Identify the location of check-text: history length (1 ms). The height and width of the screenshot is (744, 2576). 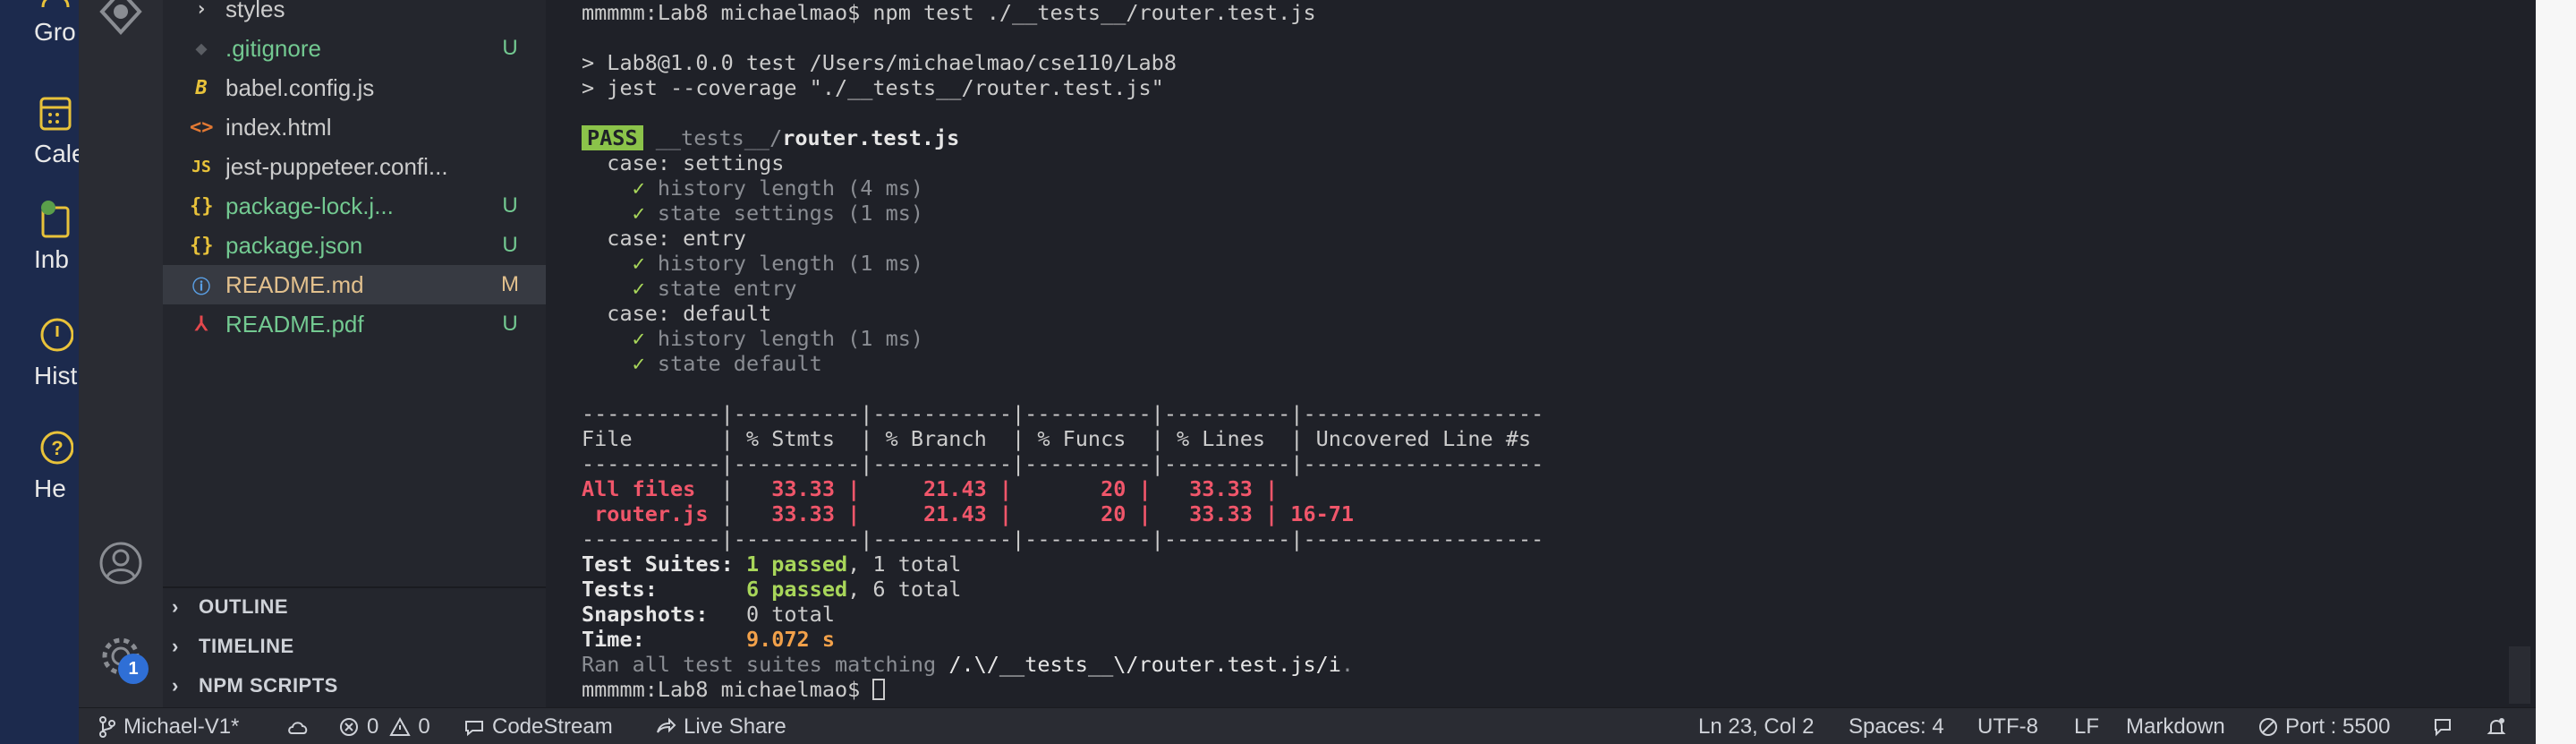
(790, 263).